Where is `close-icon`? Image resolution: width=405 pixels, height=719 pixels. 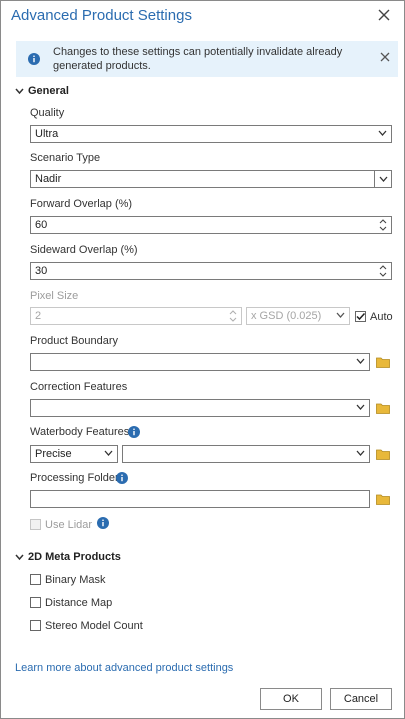 close-icon is located at coordinates (384, 15).